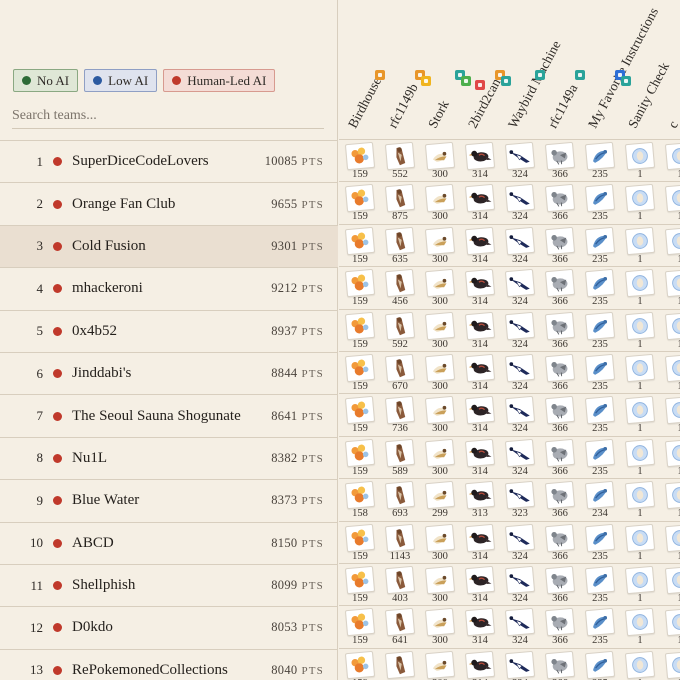 The width and height of the screenshot is (680, 680). I want to click on solve-cell: 552, so click(401, 161).